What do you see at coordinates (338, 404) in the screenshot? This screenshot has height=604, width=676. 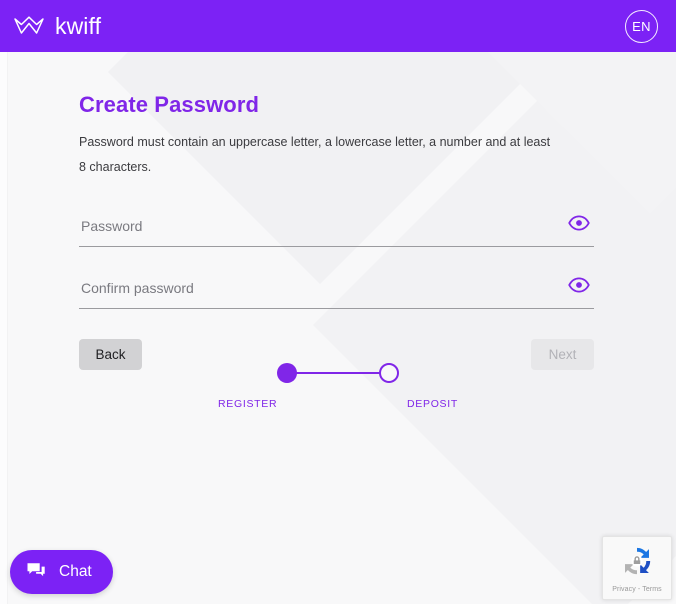 I see `stepper-labels: REGISTER DEPOSIT` at bounding box center [338, 404].